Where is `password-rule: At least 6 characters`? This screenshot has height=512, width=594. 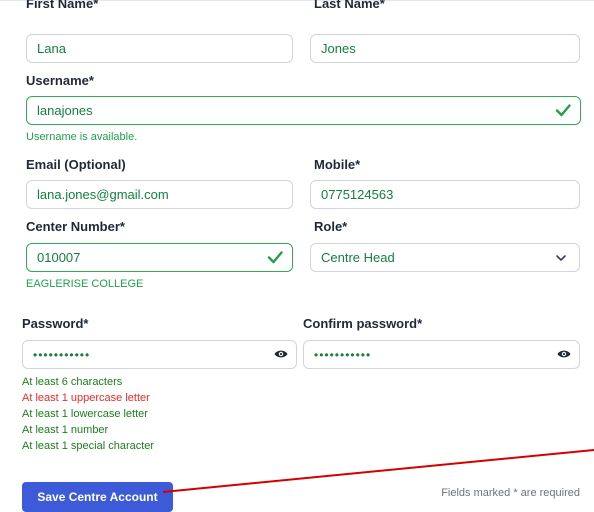 password-rule: At least 6 characters is located at coordinates (72, 382).